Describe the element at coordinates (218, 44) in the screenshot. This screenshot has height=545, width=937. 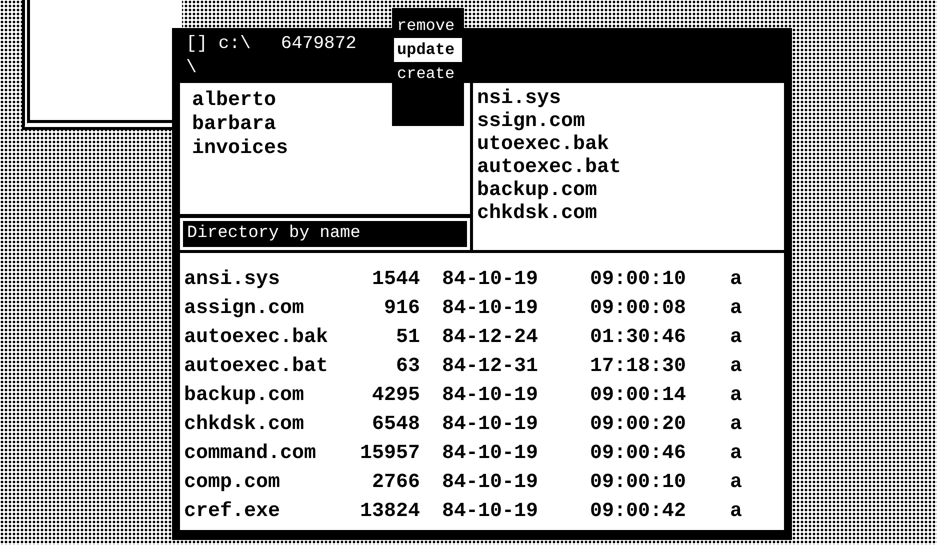
I see `window-title: [] c:\` at that location.